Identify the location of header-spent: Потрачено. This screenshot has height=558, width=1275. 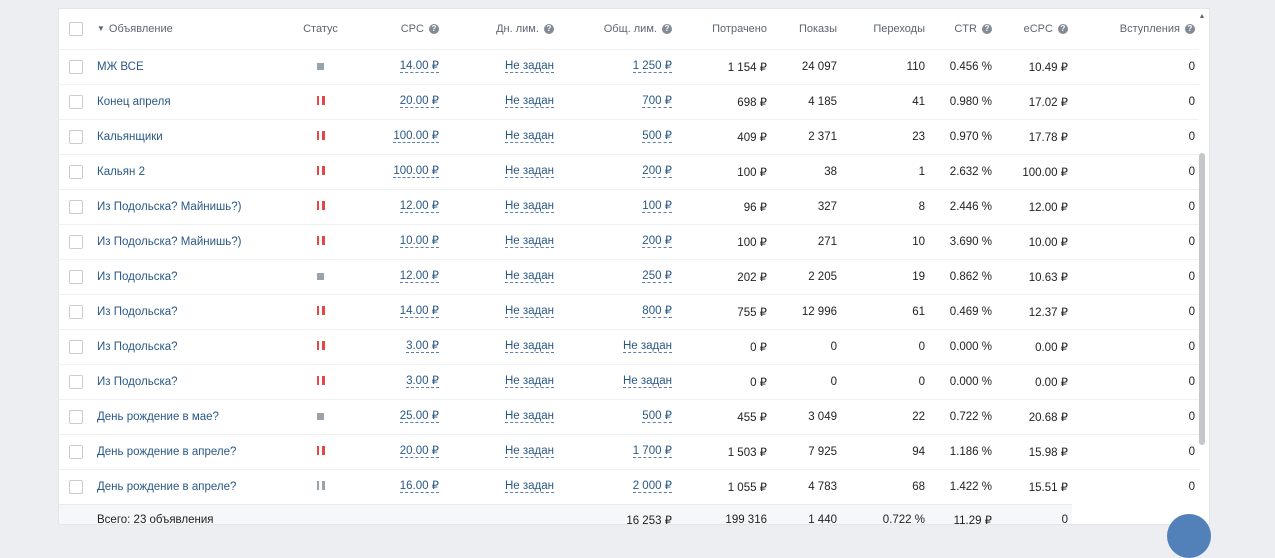
(723, 29).